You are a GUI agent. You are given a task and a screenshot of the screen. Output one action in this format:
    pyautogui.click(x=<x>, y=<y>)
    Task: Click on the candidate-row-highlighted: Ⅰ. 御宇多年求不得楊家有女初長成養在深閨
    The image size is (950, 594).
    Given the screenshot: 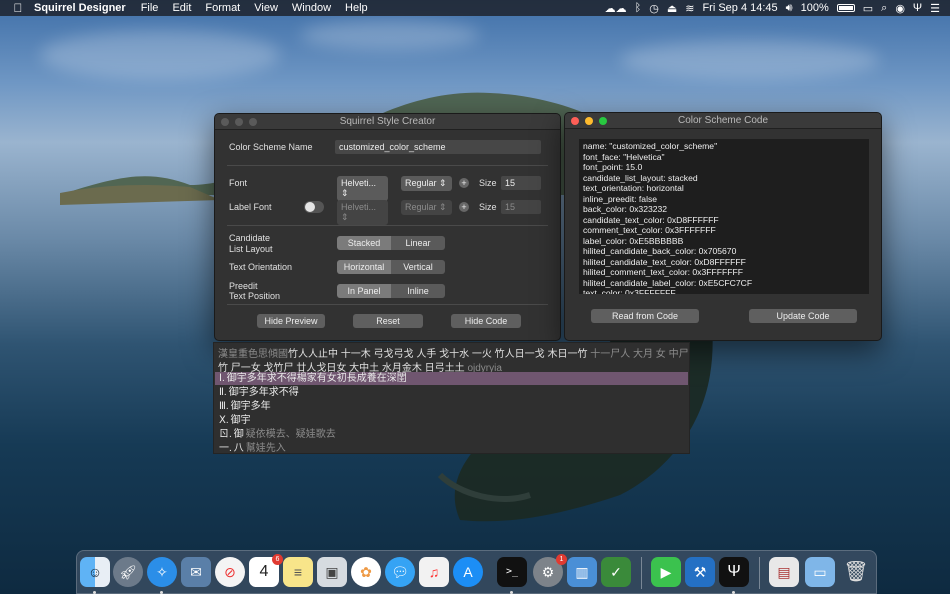 What is the action you would take?
    pyautogui.click(x=451, y=378)
    